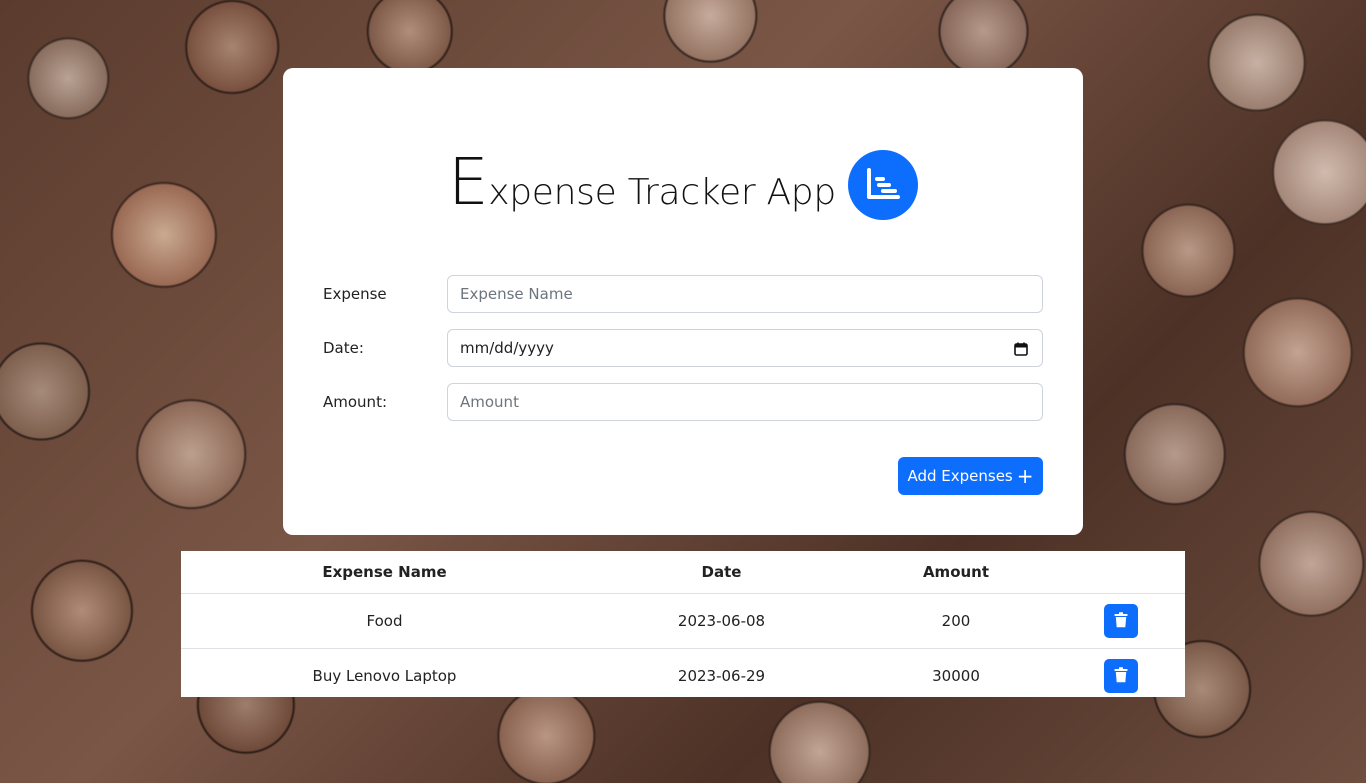  I want to click on expense-label: Expense, so click(355, 294).